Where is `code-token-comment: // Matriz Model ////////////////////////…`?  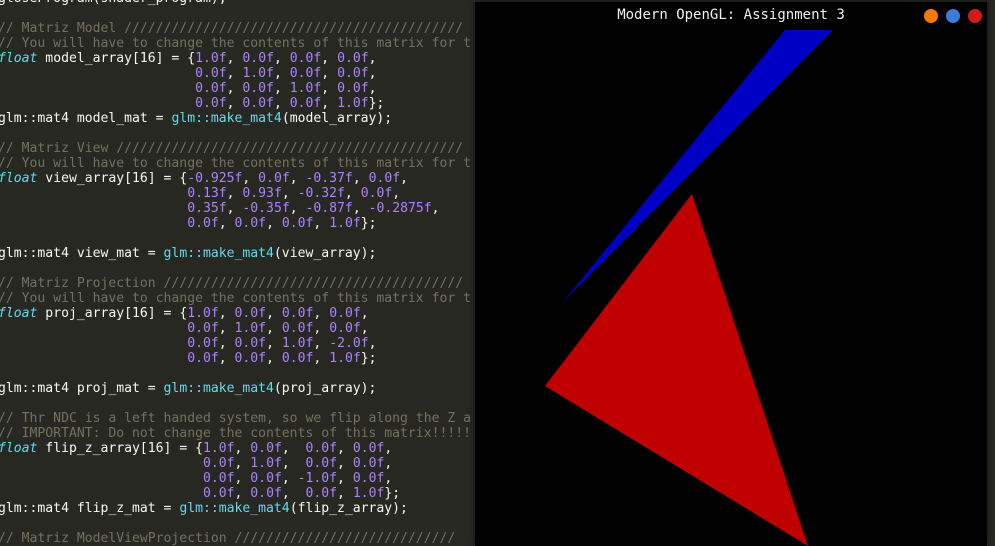
code-token-comment: // Matriz Model ////////////////////////… is located at coordinates (232, 28).